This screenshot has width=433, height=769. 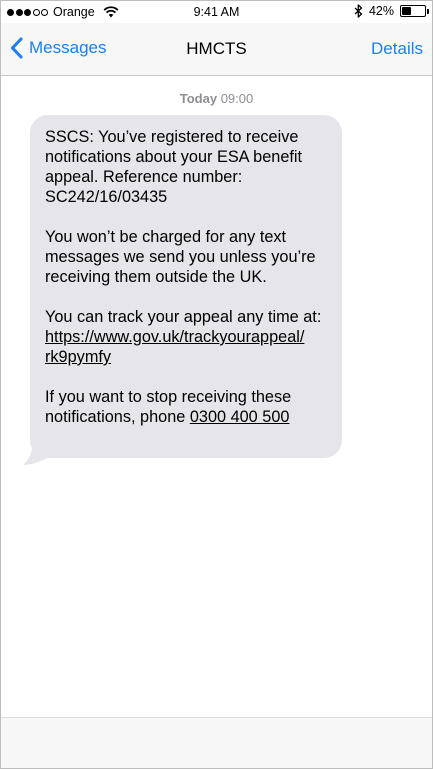 I want to click on battery-tip, so click(x=428, y=11).